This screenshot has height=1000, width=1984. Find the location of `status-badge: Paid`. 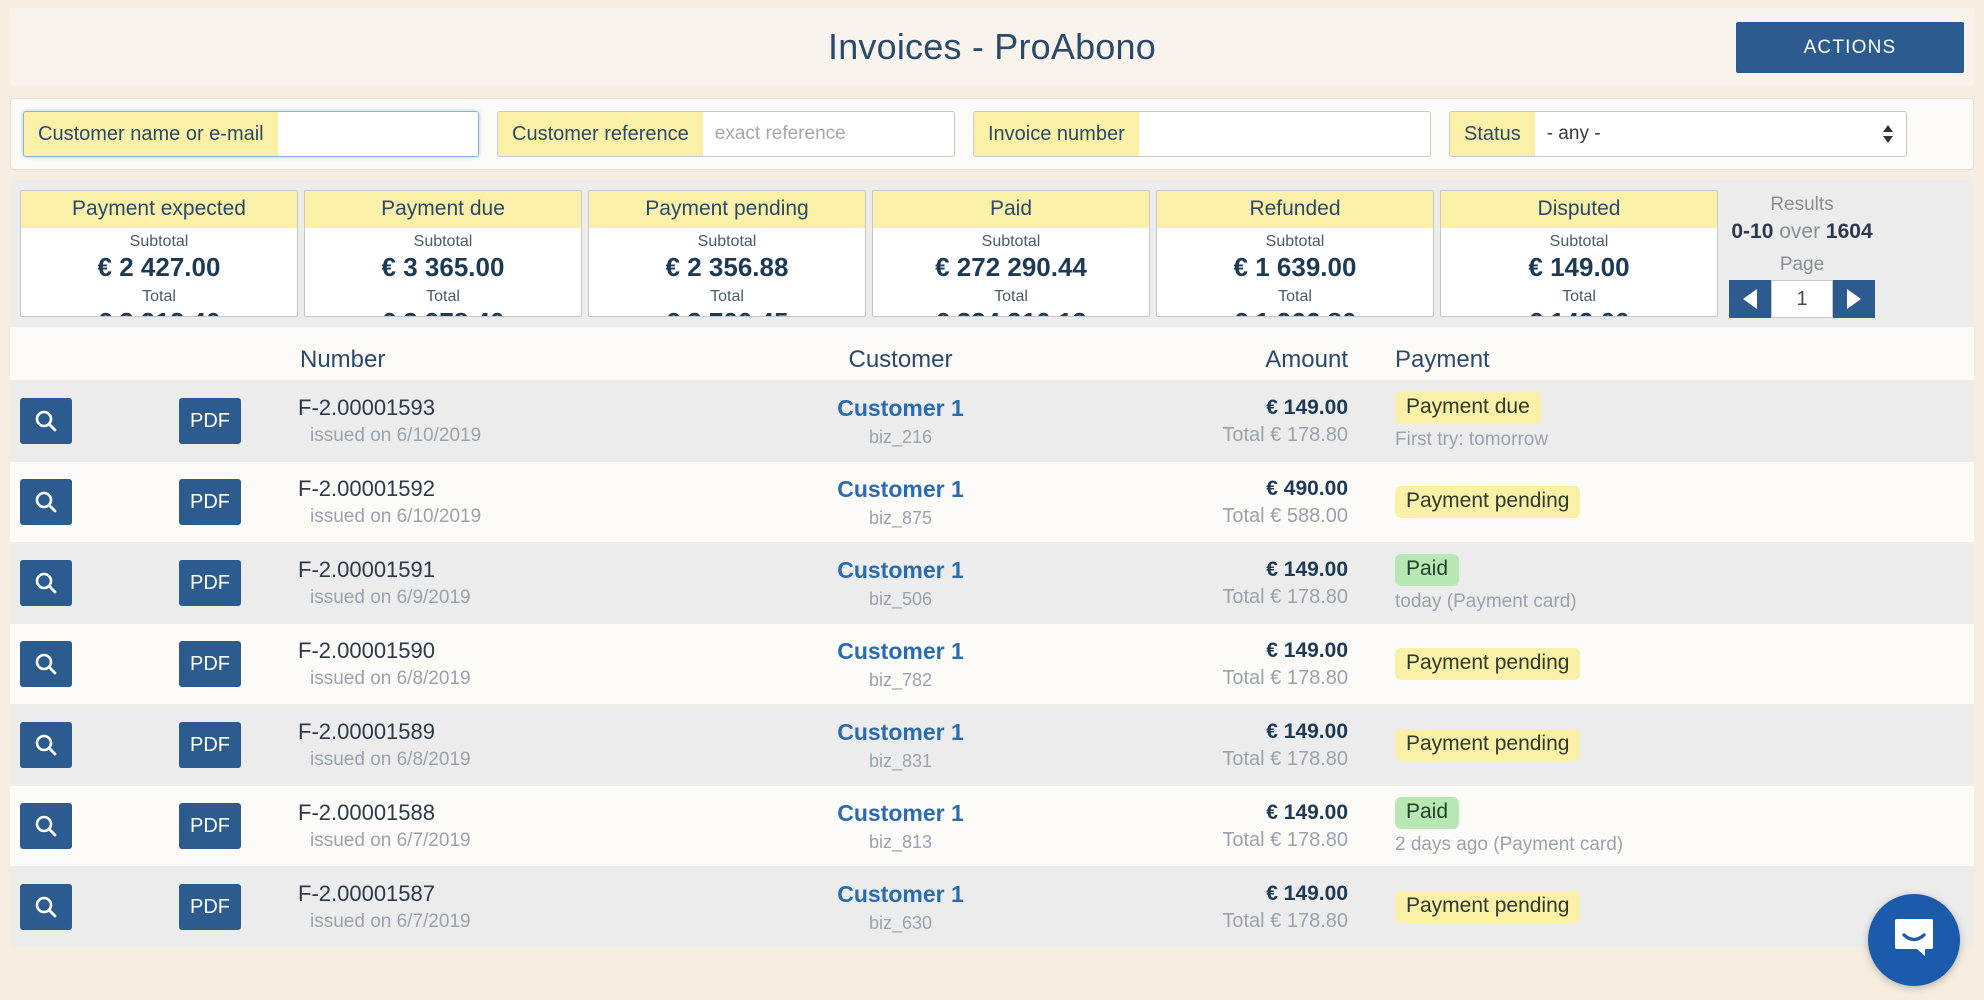

status-badge: Paid is located at coordinates (1427, 569).